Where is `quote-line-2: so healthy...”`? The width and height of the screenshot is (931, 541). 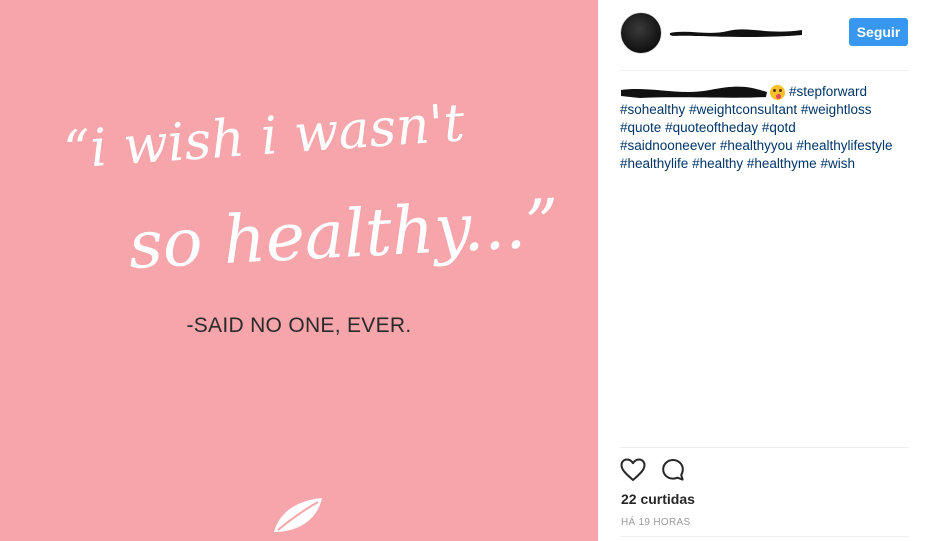
quote-line-2: so healthy...” is located at coordinates (344, 234).